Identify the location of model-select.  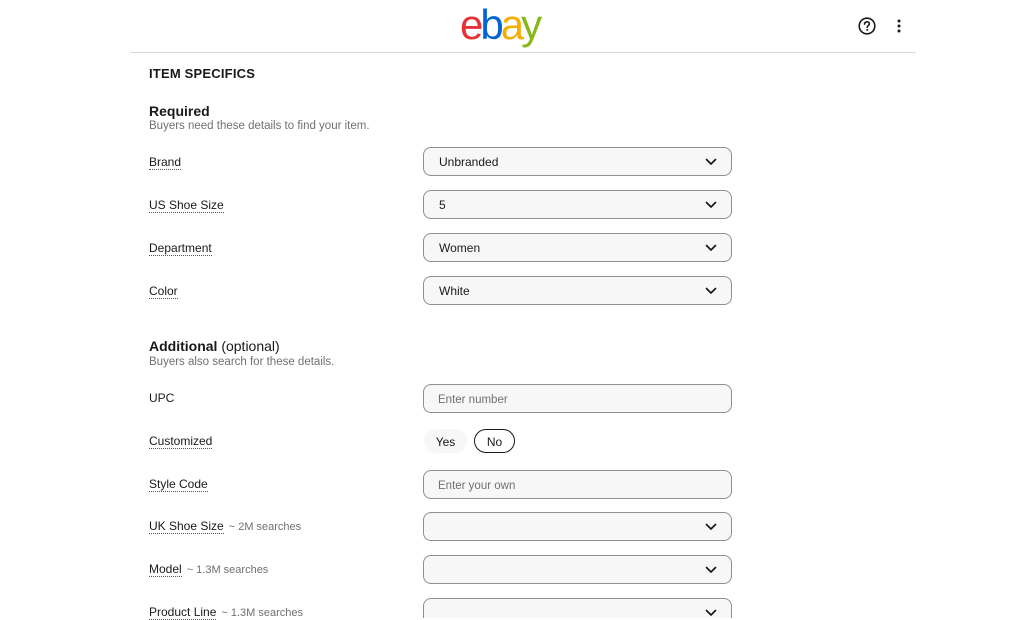
(577, 569).